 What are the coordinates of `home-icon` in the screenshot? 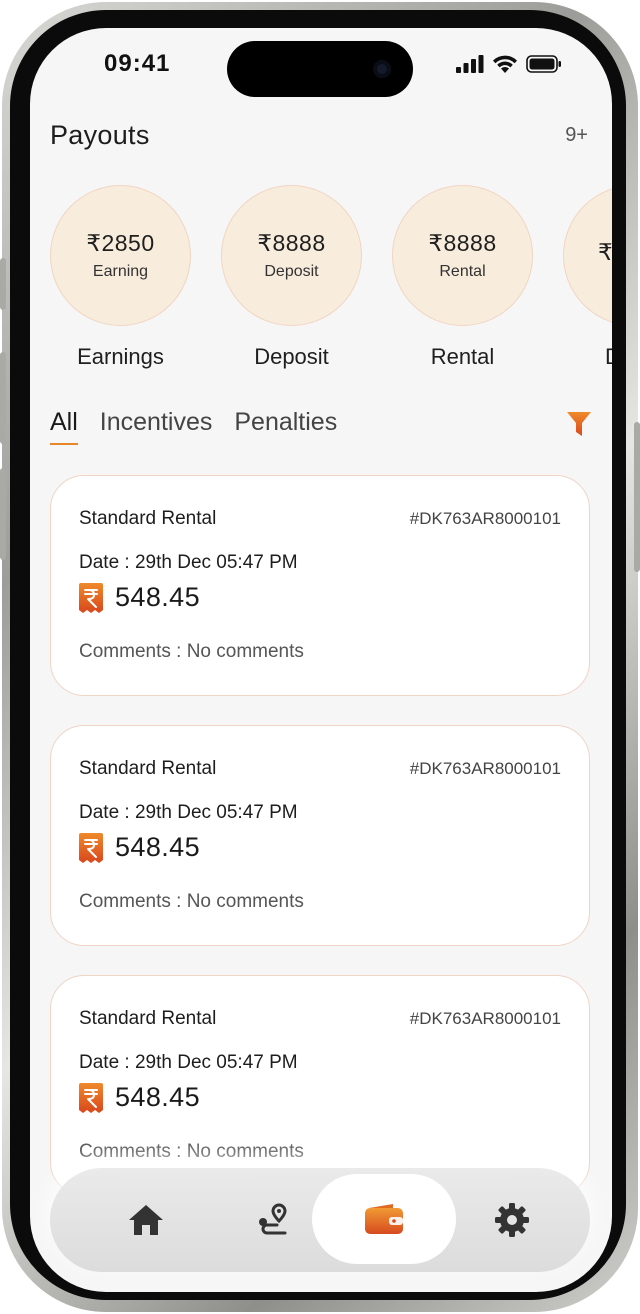 It's located at (146, 1220).